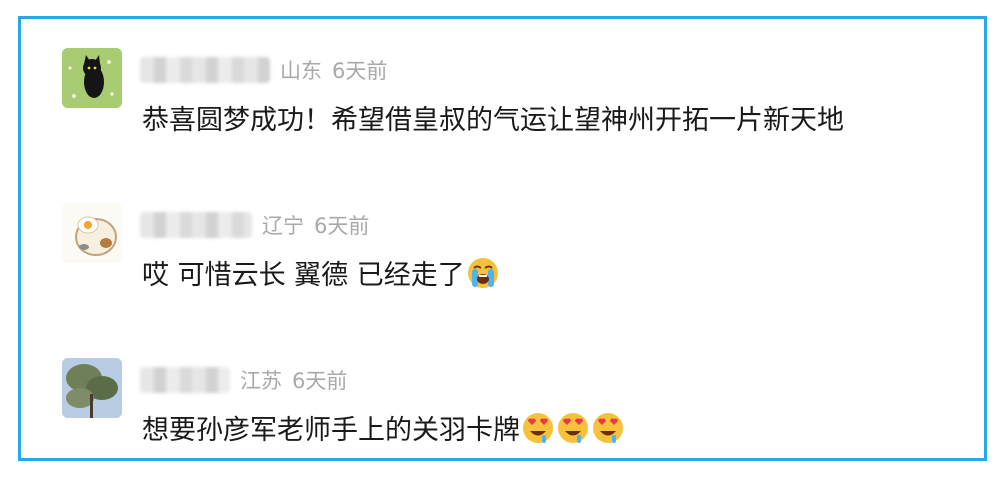  Describe the element at coordinates (331, 430) in the screenshot. I see `comment-body: 想要孙彦军老师手上的关羽卡牌` at that location.